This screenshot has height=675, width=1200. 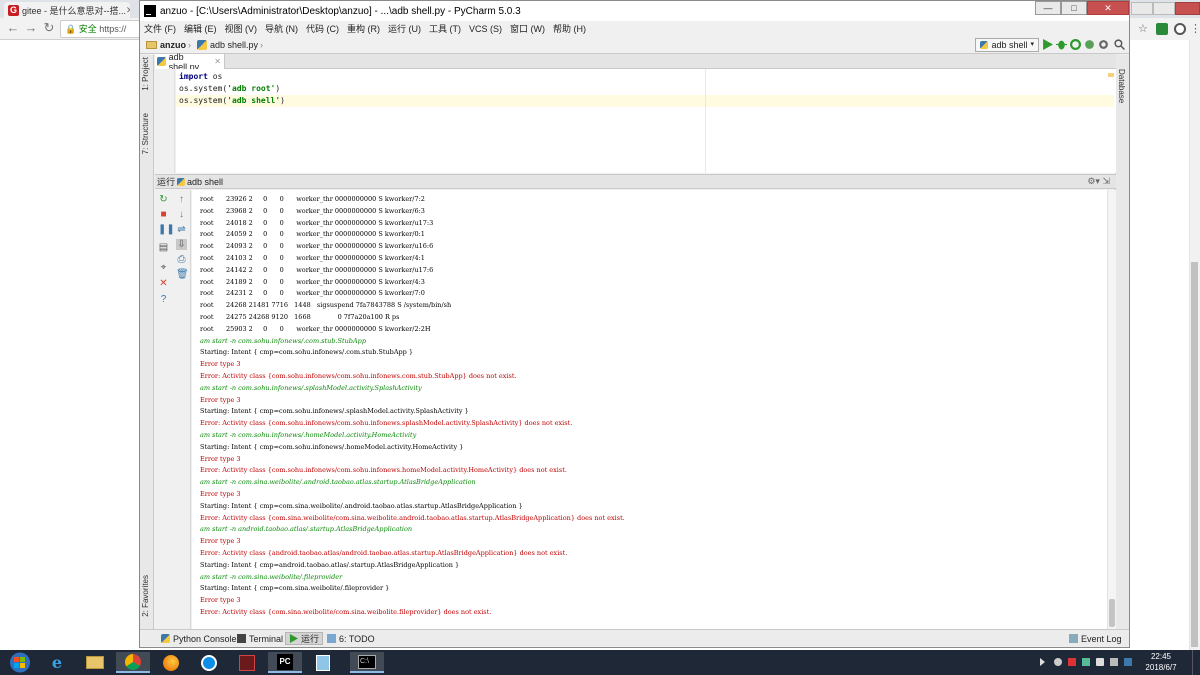 What do you see at coordinates (445, 28) in the screenshot?
I see `menu-tools: 工具 (T)` at bounding box center [445, 28].